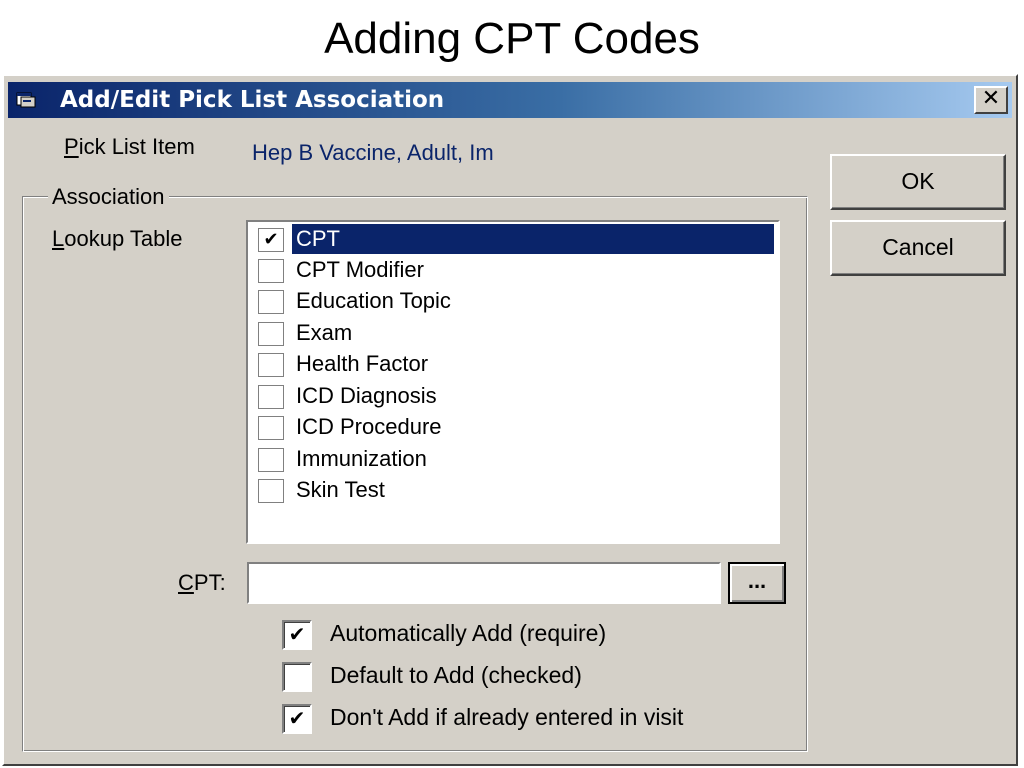 Image resolution: width=1024 pixels, height=768 pixels. Describe the element at coordinates (297, 677) in the screenshot. I see `default-to-add-checkbox` at that location.